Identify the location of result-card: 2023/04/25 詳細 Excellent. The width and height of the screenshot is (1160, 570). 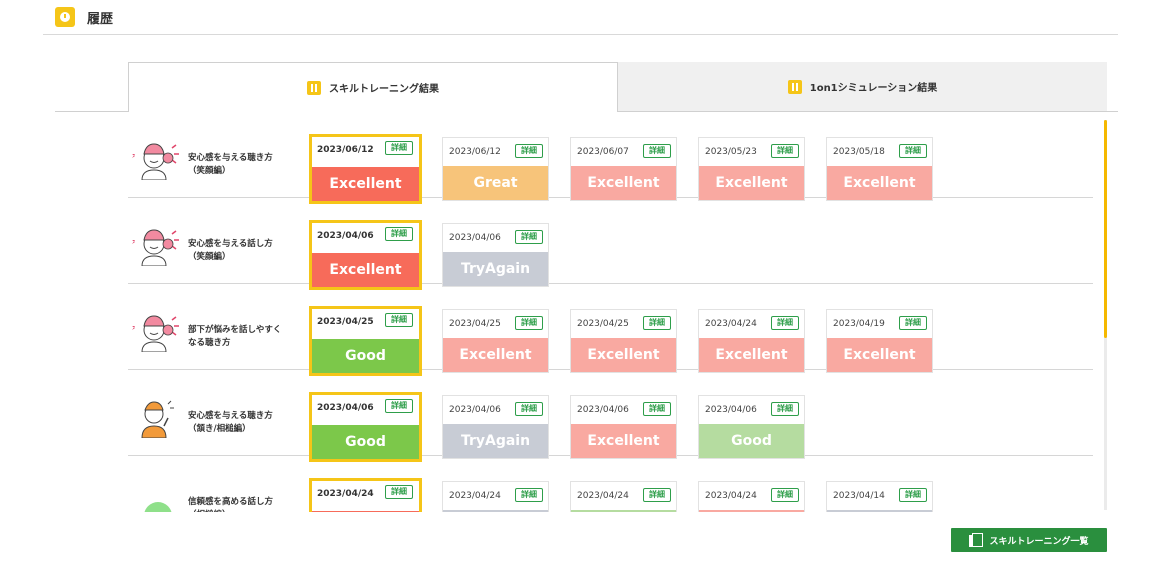
(495, 341).